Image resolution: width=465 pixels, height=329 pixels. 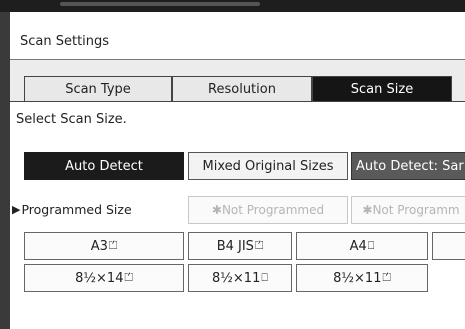 I want to click on size-8half-11-portrait-button: 8½×11 ⎕, so click(x=240, y=278).